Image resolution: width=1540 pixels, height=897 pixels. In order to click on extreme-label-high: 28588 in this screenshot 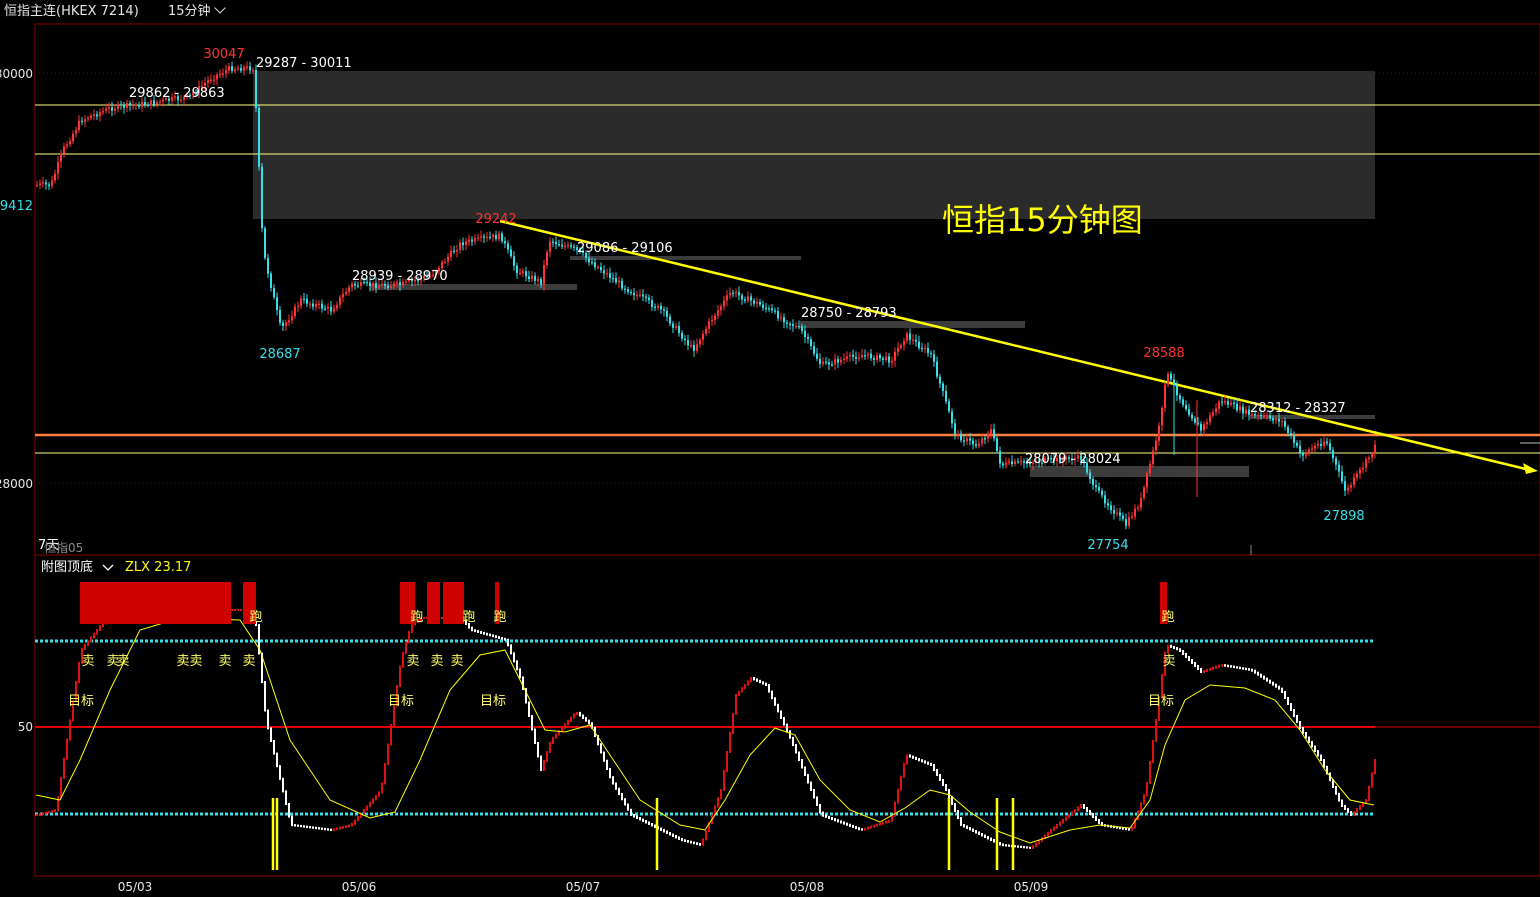, I will do `click(1163, 353)`.